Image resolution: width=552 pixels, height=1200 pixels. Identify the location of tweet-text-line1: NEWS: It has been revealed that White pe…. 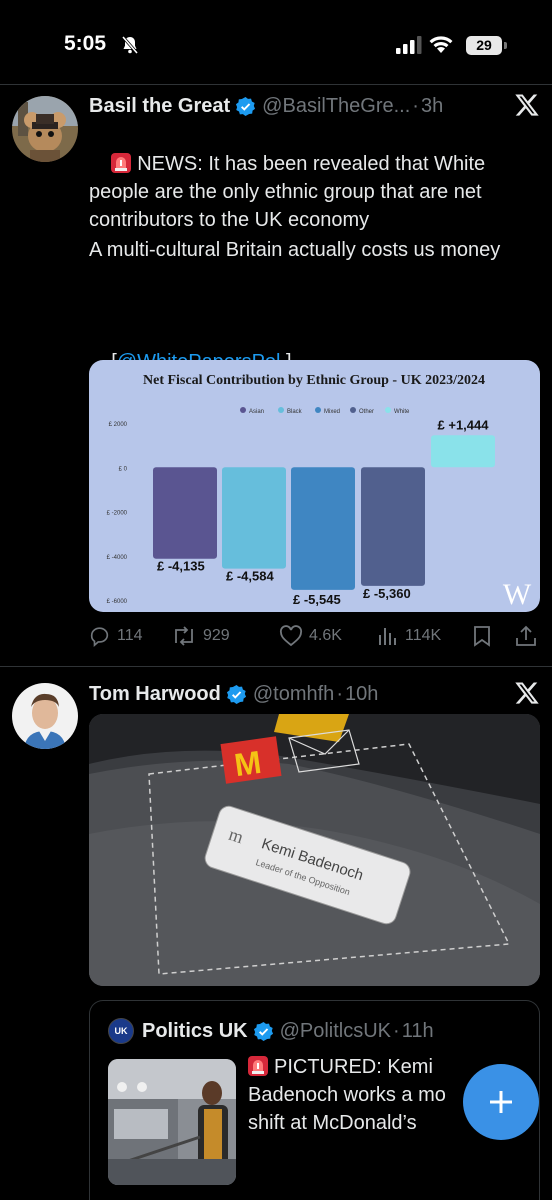
(290, 192).